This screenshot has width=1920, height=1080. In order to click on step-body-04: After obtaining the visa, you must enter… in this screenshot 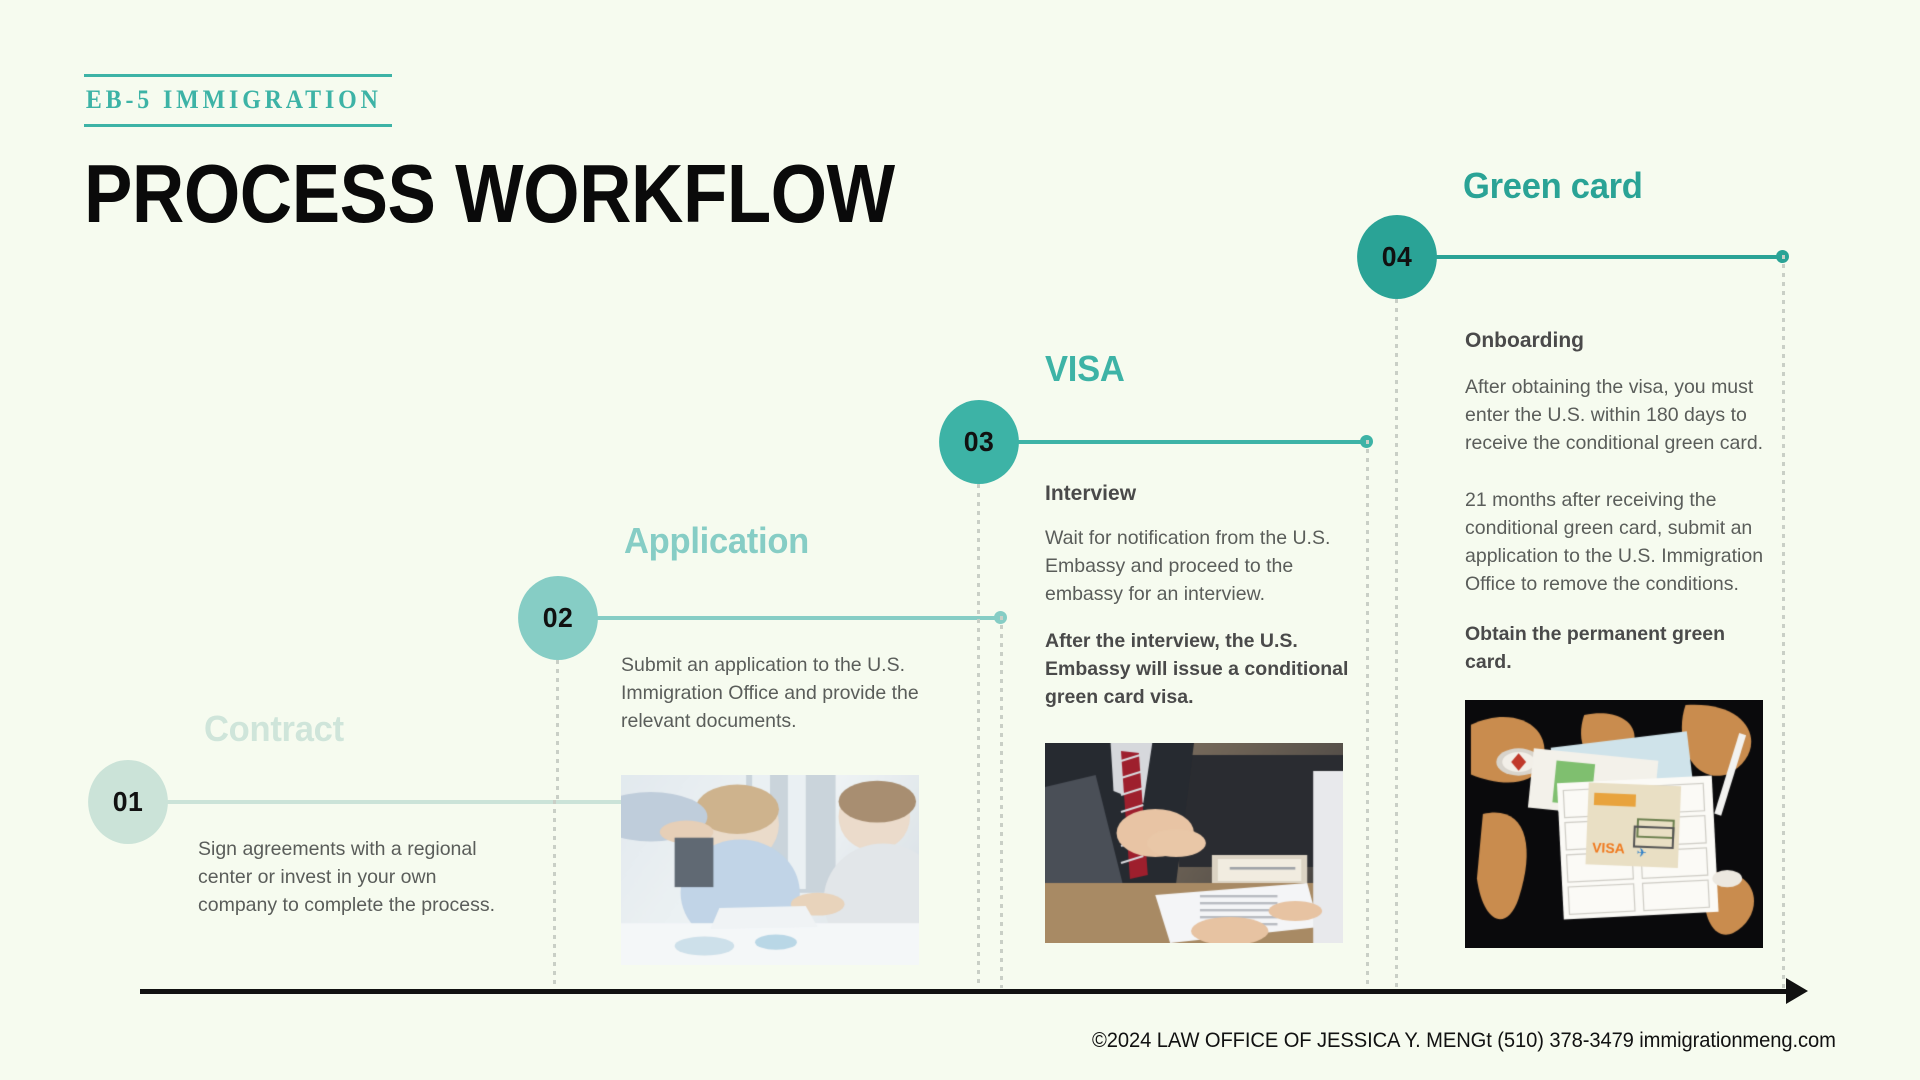, I will do `click(1614, 415)`.